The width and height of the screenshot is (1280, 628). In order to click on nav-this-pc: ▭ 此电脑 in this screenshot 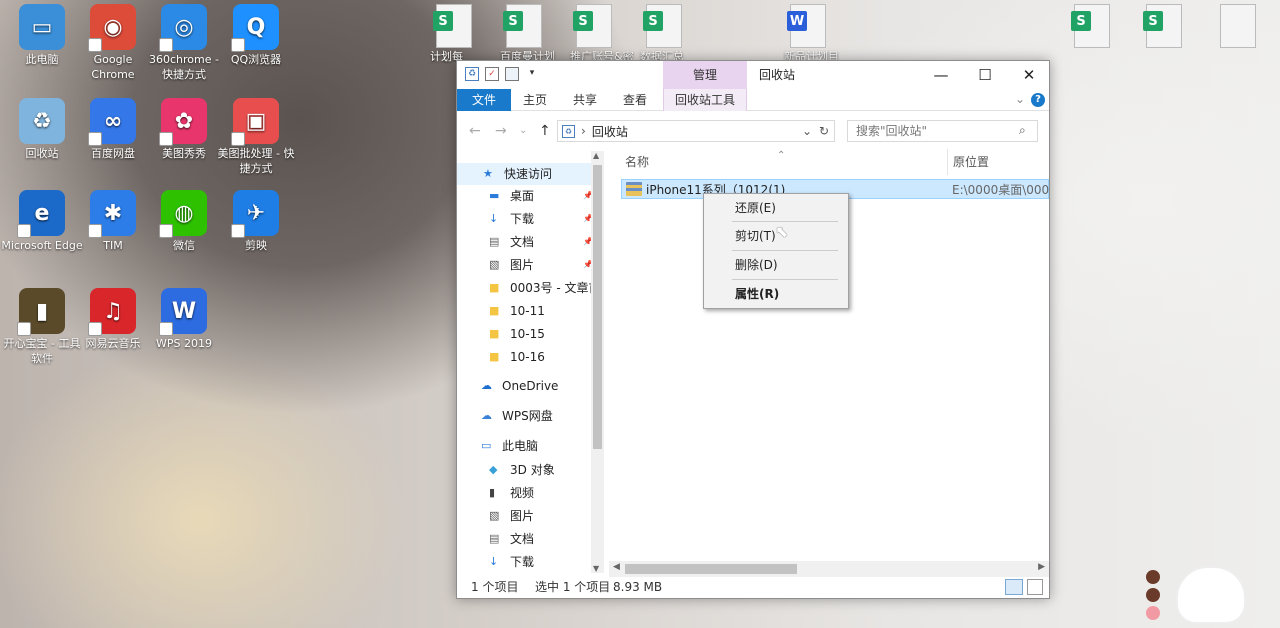, I will do `click(527, 446)`.